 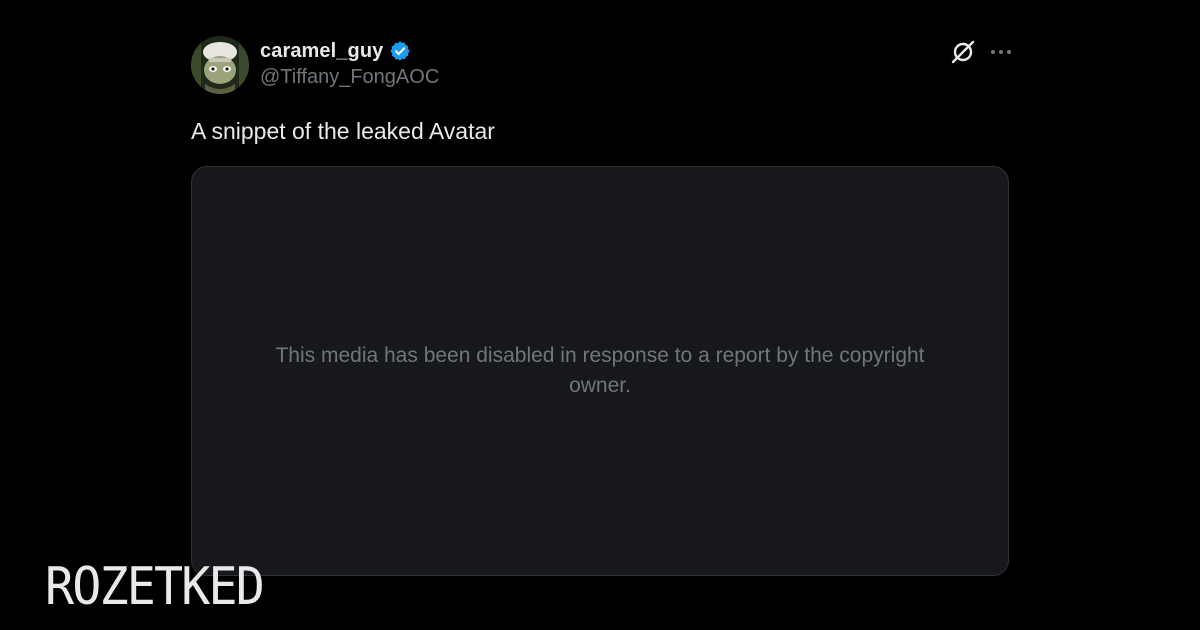 I want to click on display-name: caramel_guy, so click(x=321, y=51).